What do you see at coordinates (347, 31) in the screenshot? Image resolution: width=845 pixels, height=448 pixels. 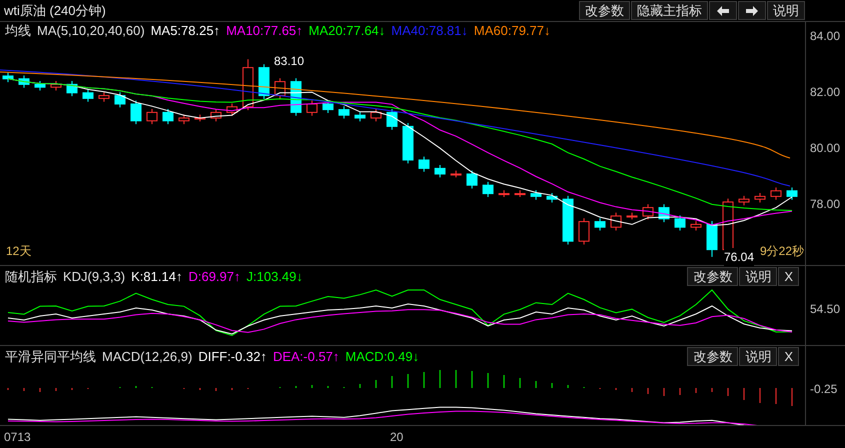 I see `indicator-value: MA20:77.64↓` at bounding box center [347, 31].